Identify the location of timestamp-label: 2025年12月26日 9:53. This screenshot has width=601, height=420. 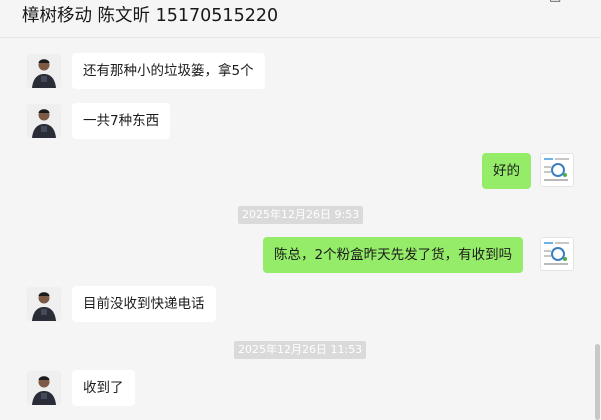
(301, 215).